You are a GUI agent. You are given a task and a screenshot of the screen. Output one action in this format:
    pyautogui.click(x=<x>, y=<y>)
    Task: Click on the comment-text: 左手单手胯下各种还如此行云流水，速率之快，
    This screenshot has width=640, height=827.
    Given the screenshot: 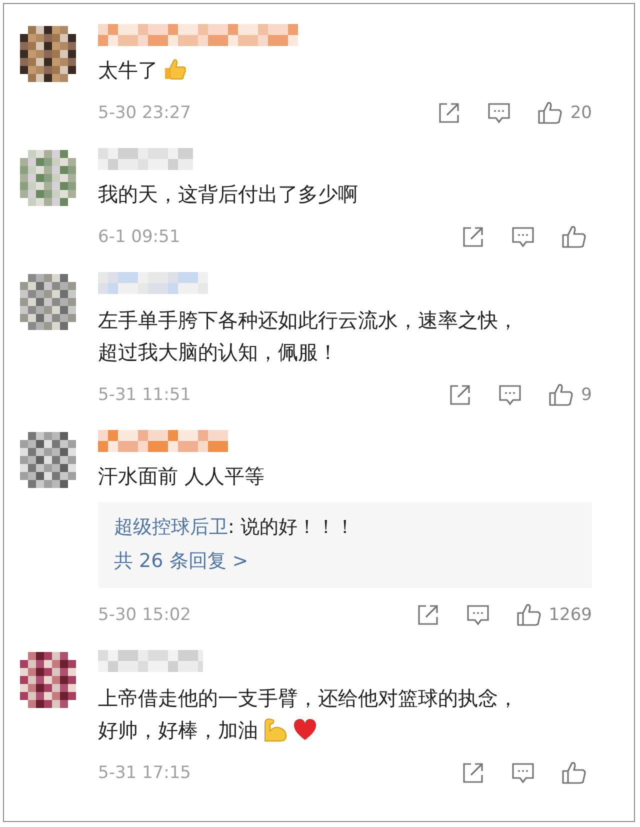 What is the action you would take?
    pyautogui.click(x=308, y=320)
    